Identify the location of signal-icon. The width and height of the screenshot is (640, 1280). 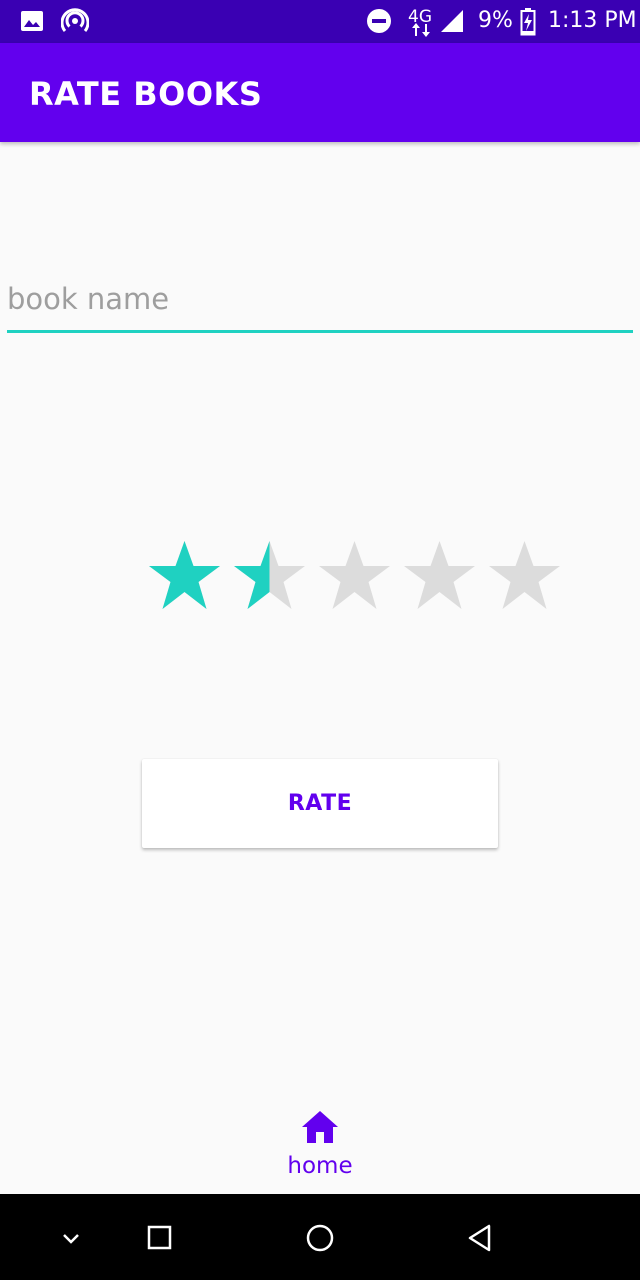
(452, 23).